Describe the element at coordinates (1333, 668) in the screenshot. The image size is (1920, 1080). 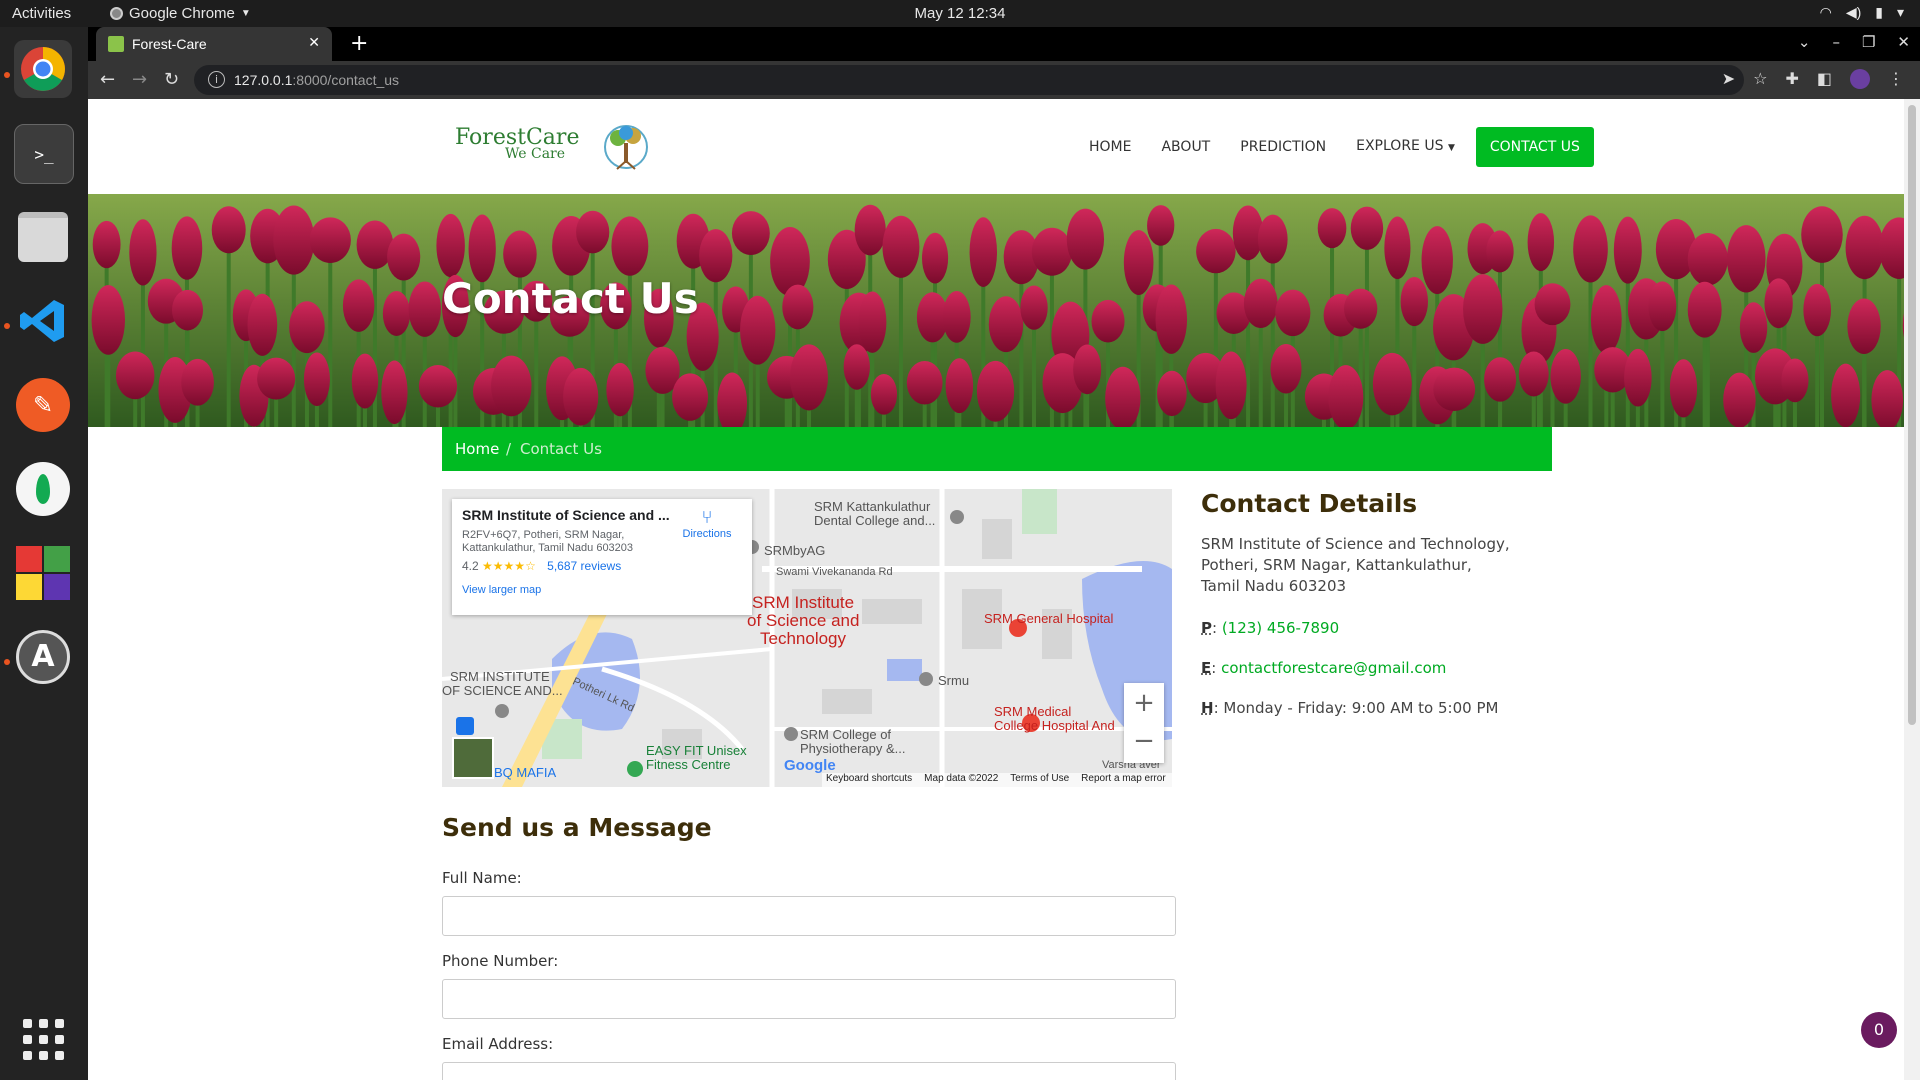
I see `email-link: contactforestcare@gmail.com` at that location.